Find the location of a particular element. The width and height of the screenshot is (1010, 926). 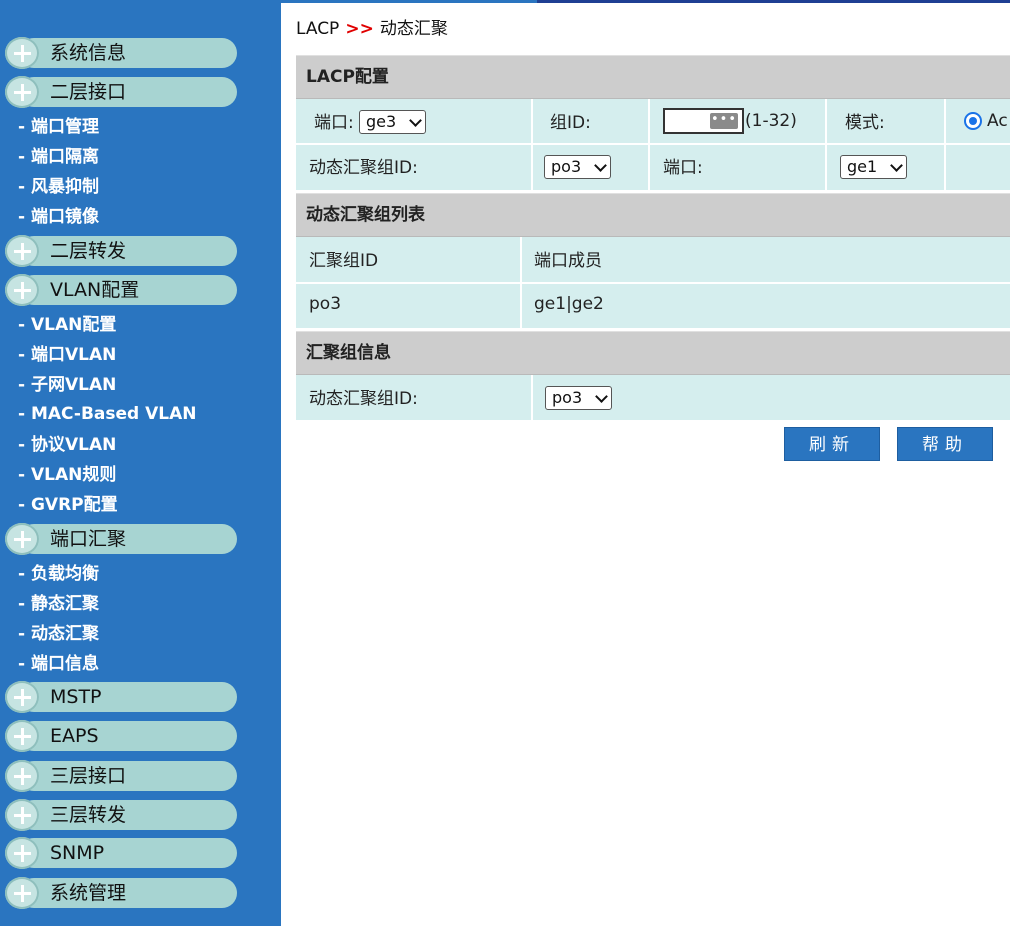

group-list-table is located at coordinates (653, 282).